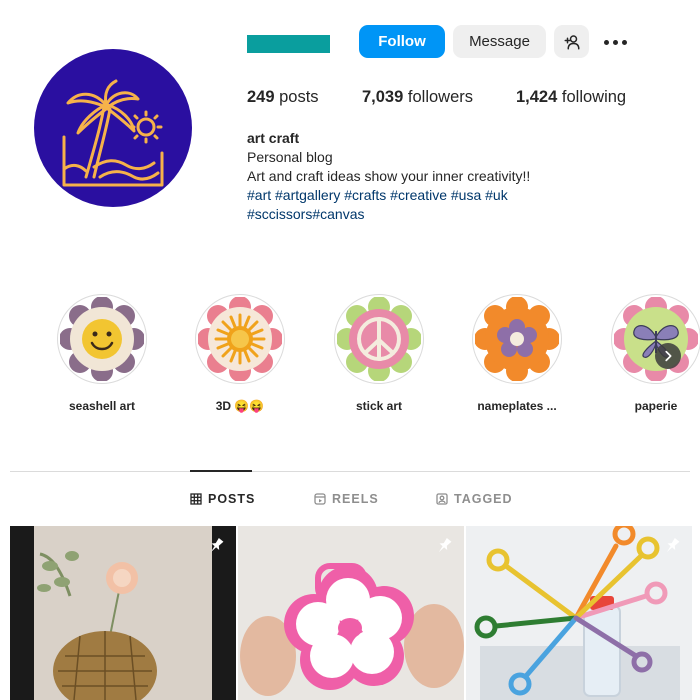 This screenshot has width=700, height=700. I want to click on tab-label: REELS, so click(355, 499).